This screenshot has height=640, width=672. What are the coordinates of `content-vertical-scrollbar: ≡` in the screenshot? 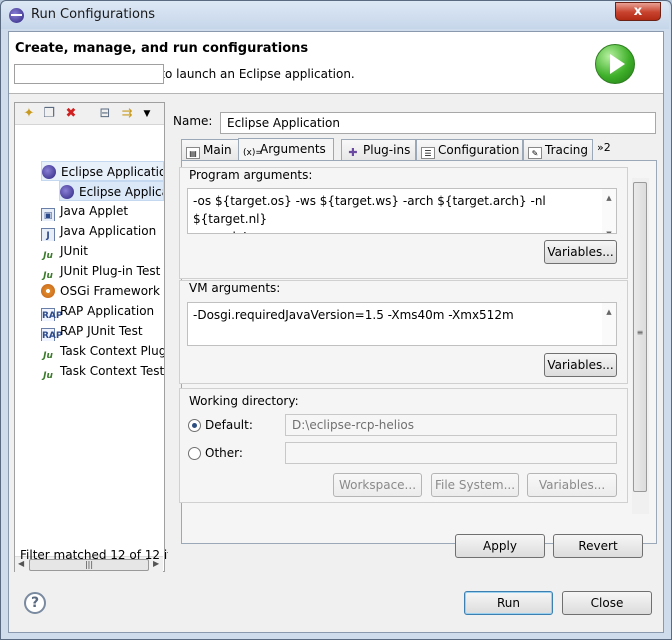 It's located at (640, 346).